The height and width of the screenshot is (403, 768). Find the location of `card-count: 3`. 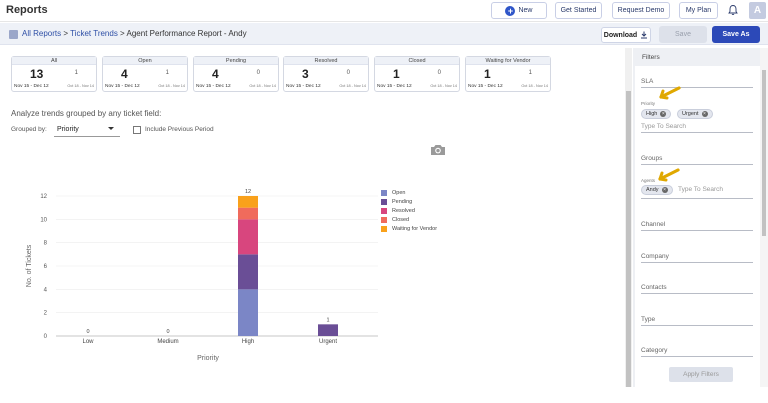

card-count: 3 is located at coordinates (305, 74).